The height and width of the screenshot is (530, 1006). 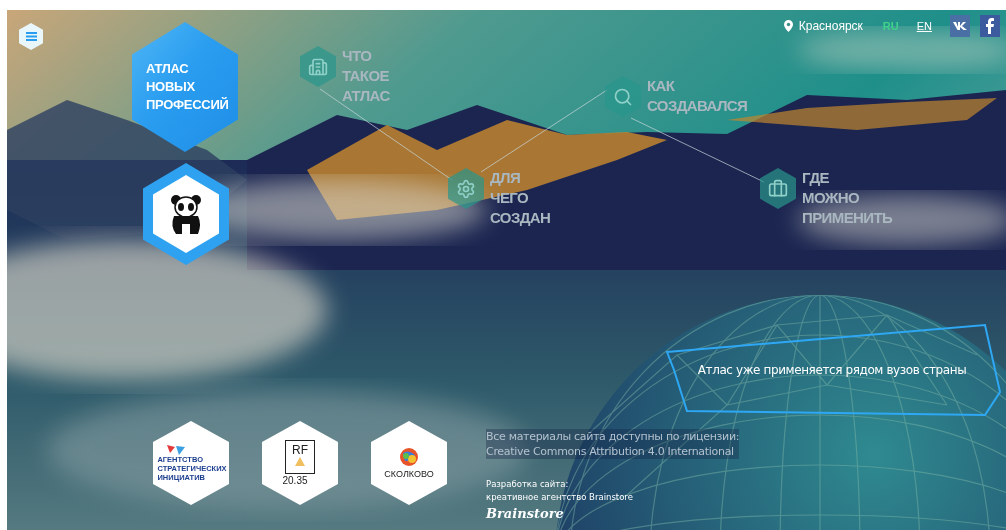 I want to click on partner-name: СКОЛКОВО, so click(x=409, y=474).